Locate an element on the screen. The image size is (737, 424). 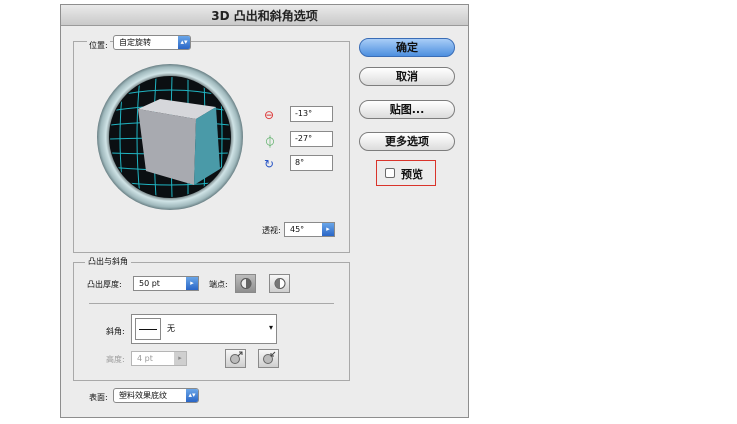
cap-label: 端点: is located at coordinates (218, 284).